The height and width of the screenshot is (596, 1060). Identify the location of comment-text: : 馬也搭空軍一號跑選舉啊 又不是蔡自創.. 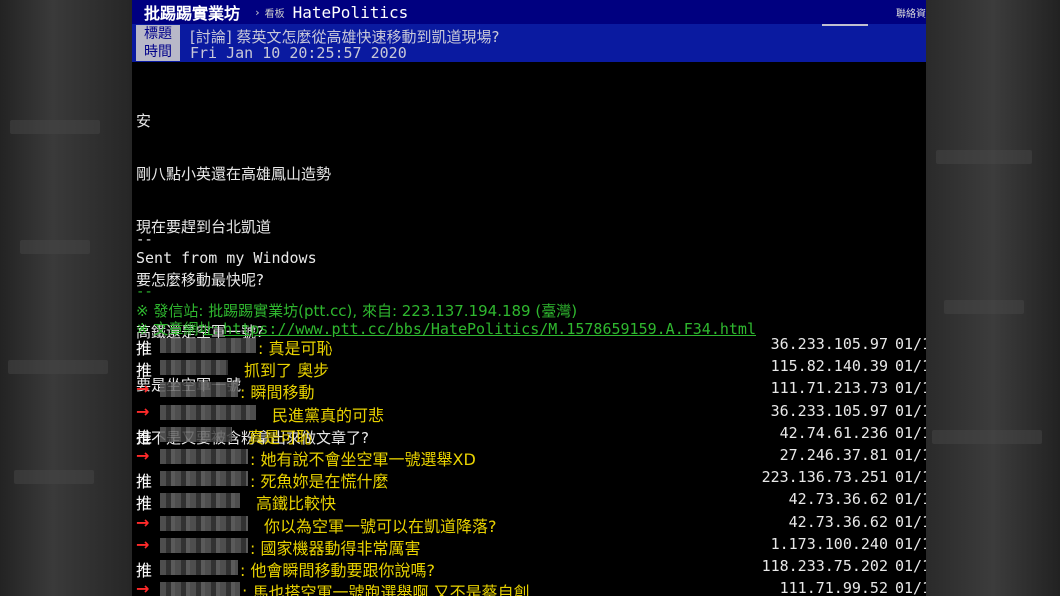
(388, 589).